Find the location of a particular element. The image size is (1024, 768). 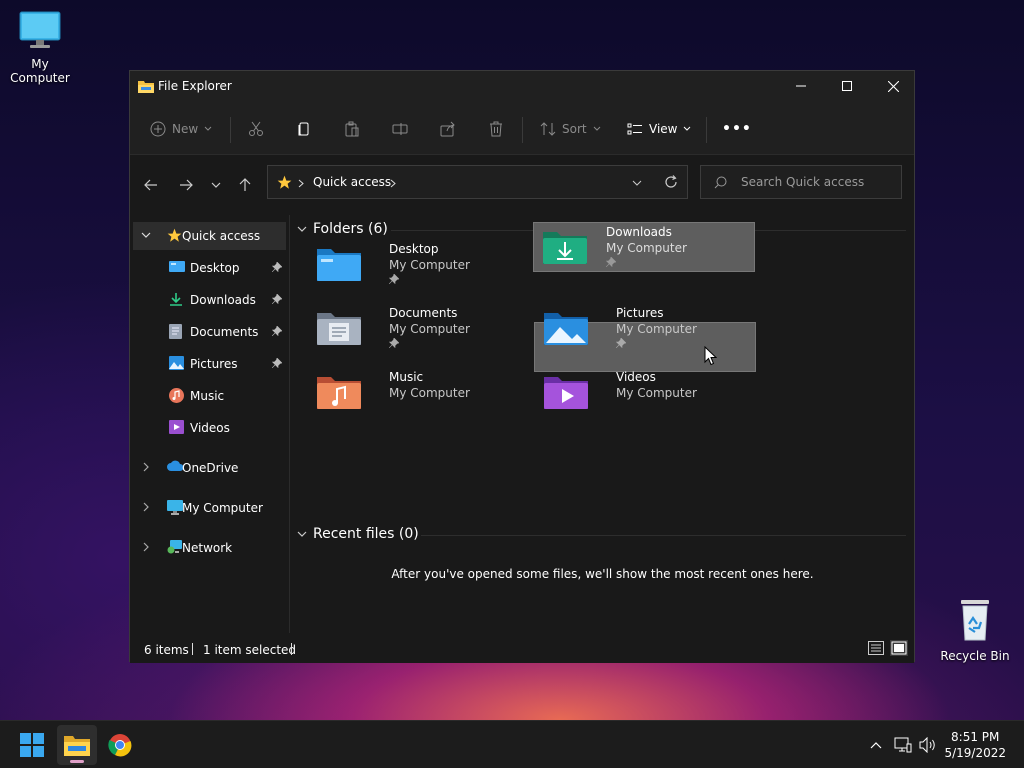

folders-section-header: Folders (6) is located at coordinates (342, 229).